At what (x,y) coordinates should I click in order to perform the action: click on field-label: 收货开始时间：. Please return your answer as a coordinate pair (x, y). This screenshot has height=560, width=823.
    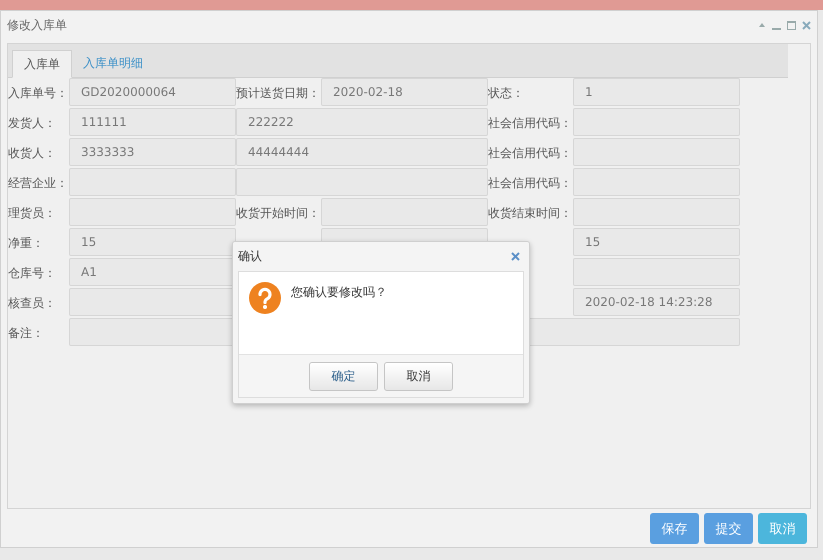
    Looking at the image, I should click on (278, 213).